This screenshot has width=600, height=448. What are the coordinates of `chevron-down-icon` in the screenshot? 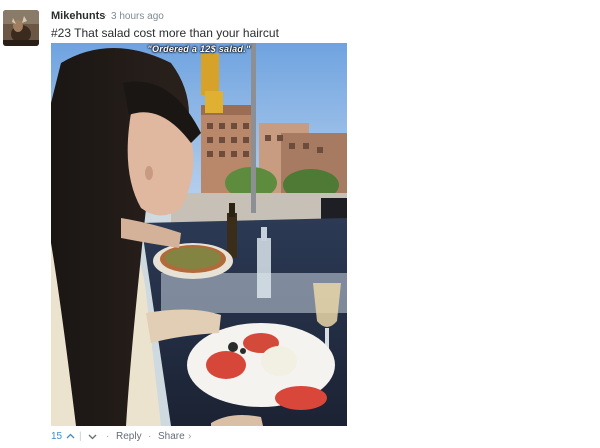 It's located at (92, 438).